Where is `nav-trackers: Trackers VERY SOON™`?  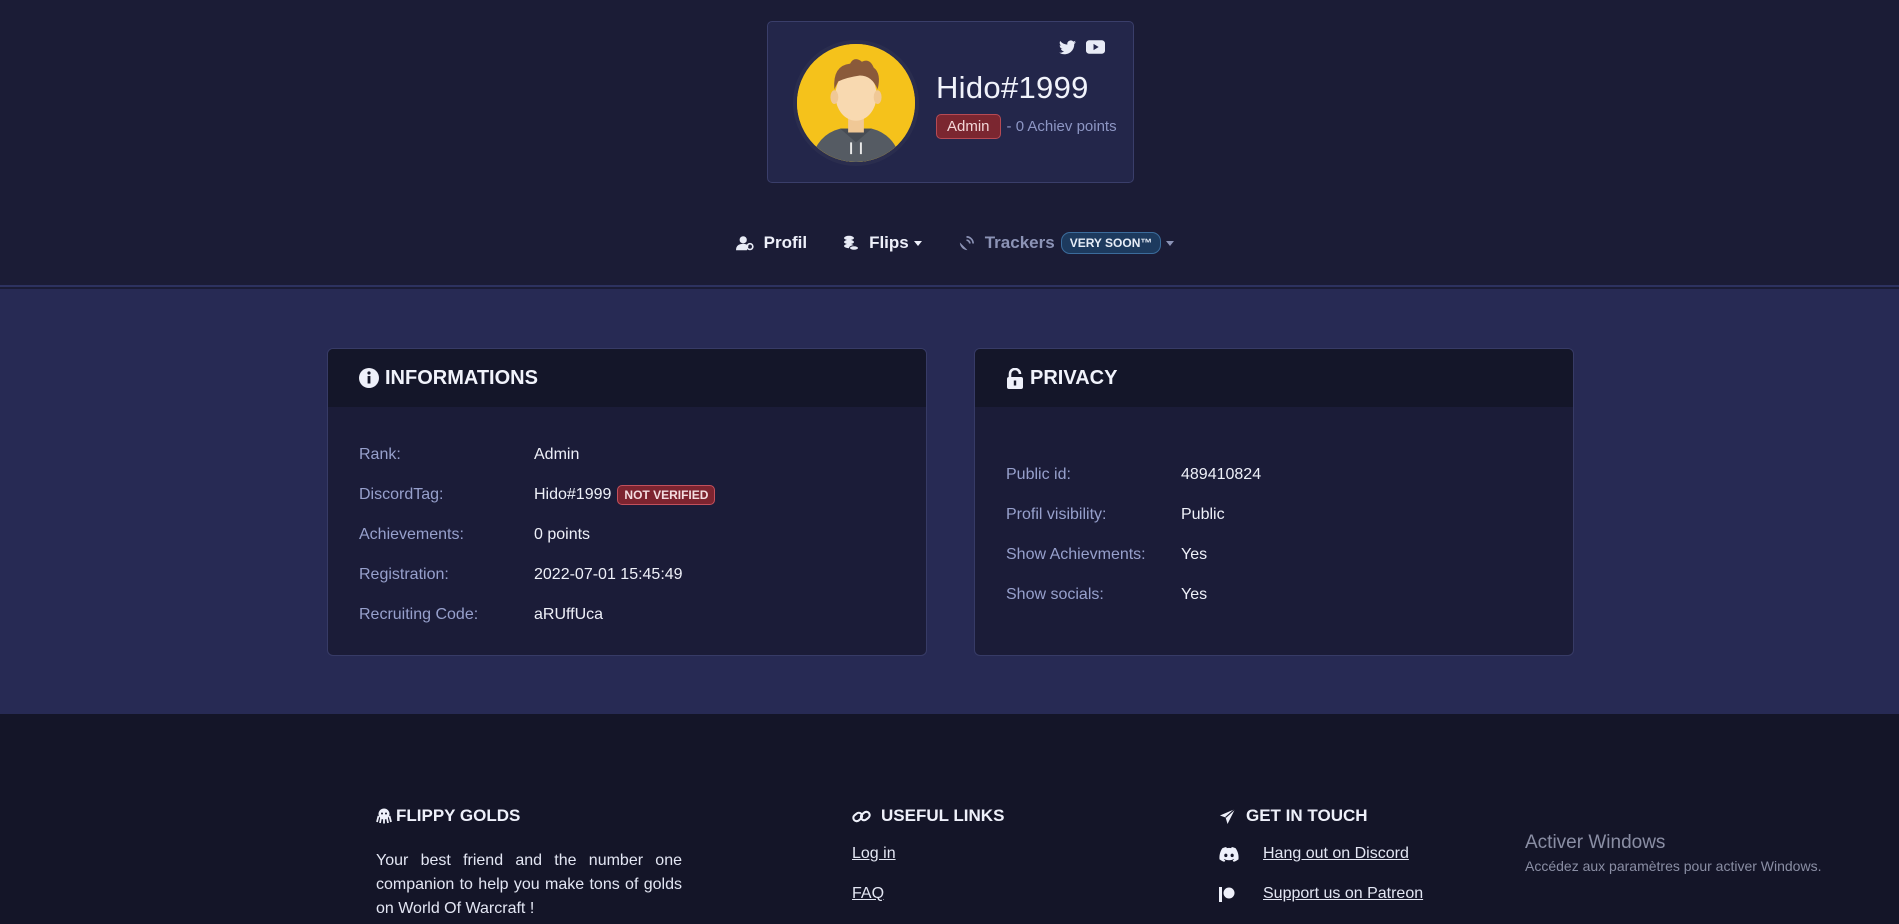
nav-trackers: Trackers VERY SOON™ is located at coordinates (1066, 243).